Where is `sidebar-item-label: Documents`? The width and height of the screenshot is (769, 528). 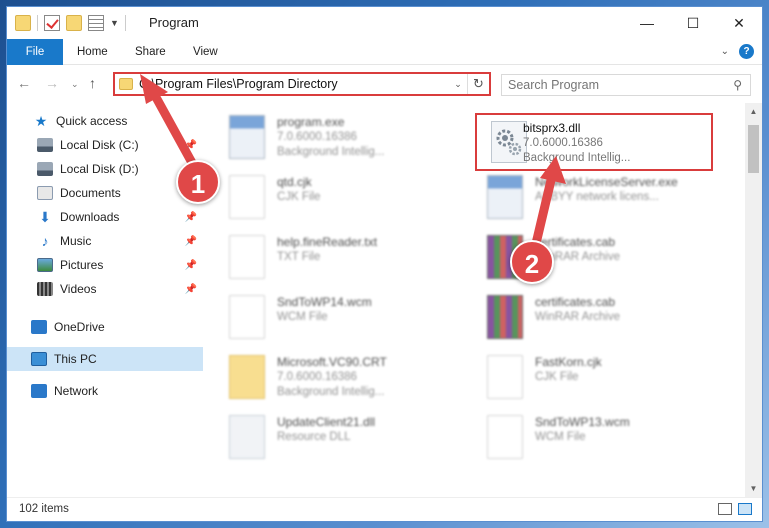
sidebar-item-label: Documents is located at coordinates (90, 193).